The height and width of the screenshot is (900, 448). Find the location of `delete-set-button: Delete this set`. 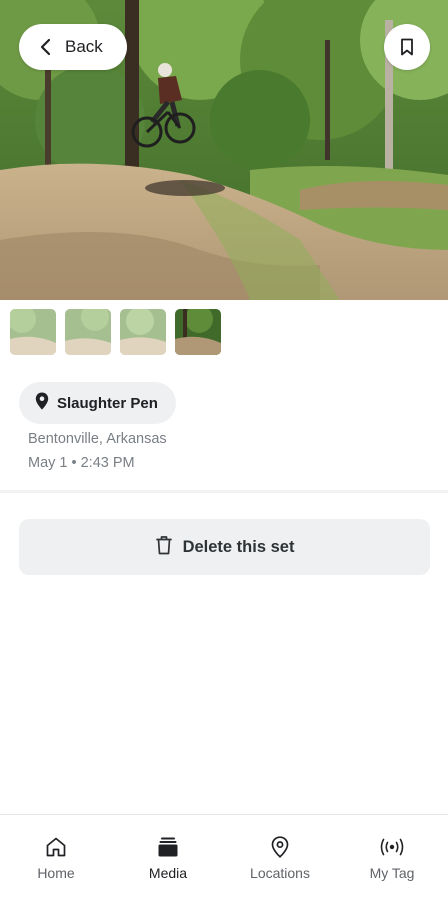

delete-set-button: Delete this set is located at coordinates (224, 547).